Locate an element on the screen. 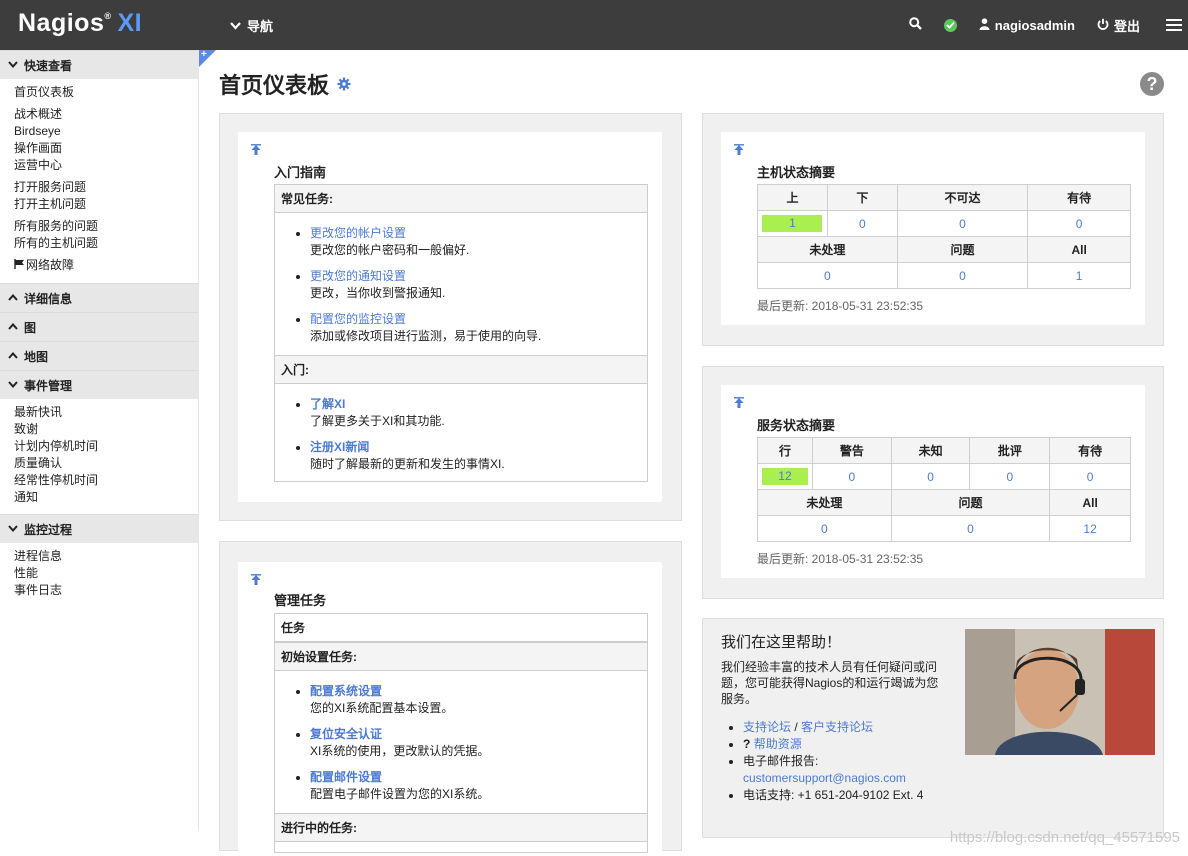 Image resolution: width=1188 pixels, height=856 pixels. hamburger-menu-icon is located at coordinates (1174, 25).